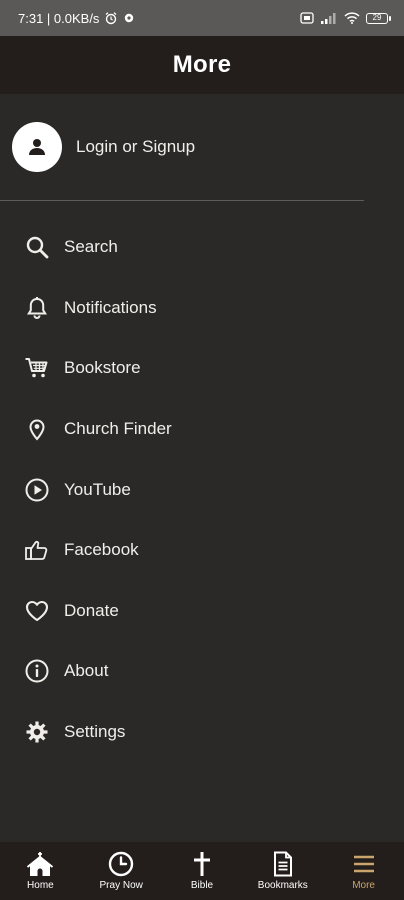  Describe the element at coordinates (37, 550) in the screenshot. I see `thumbs-up-icon` at that location.